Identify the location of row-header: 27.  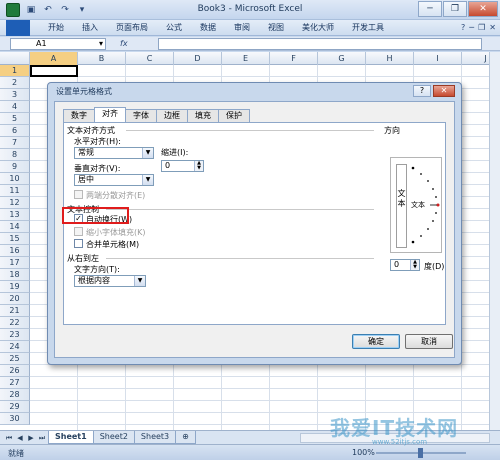
(15, 383).